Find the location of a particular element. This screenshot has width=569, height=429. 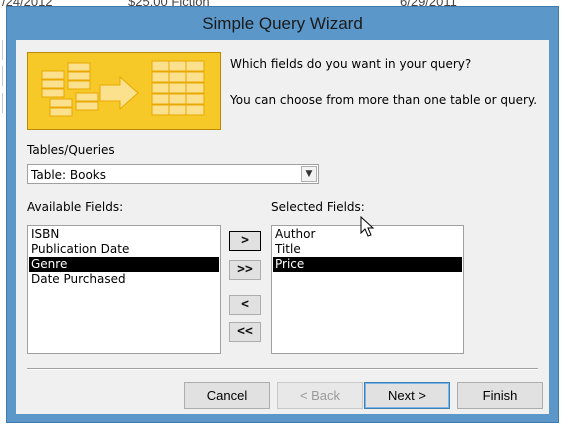

list-item: Publication Date is located at coordinates (124, 249).